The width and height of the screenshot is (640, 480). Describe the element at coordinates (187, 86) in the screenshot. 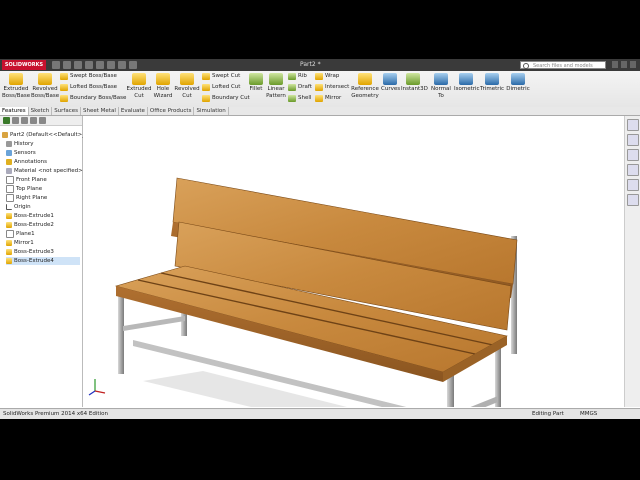

I see `revolved-cut-button: Revolved Cut` at that location.